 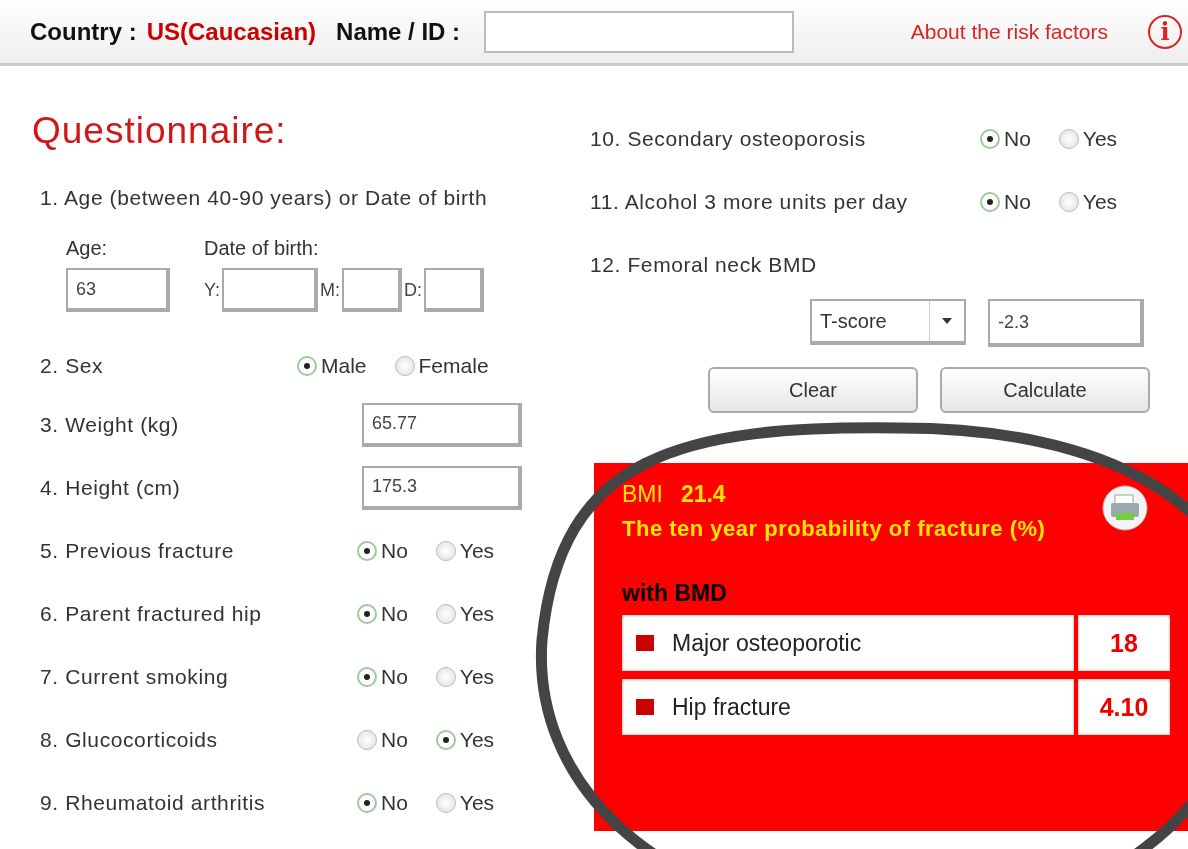 I want to click on question-label: 5. Previous fracture, so click(x=137, y=550).